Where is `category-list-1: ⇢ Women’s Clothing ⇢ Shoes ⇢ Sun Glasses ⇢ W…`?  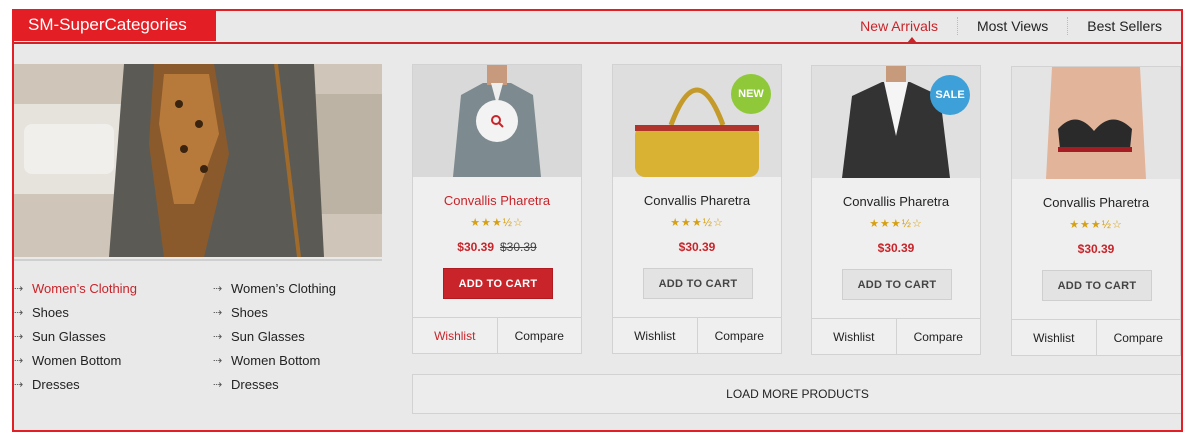 category-list-1: ⇢ Women’s Clothing ⇢ Shoes ⇢ Sun Glasses ⇢ W… is located at coordinates (75, 336).